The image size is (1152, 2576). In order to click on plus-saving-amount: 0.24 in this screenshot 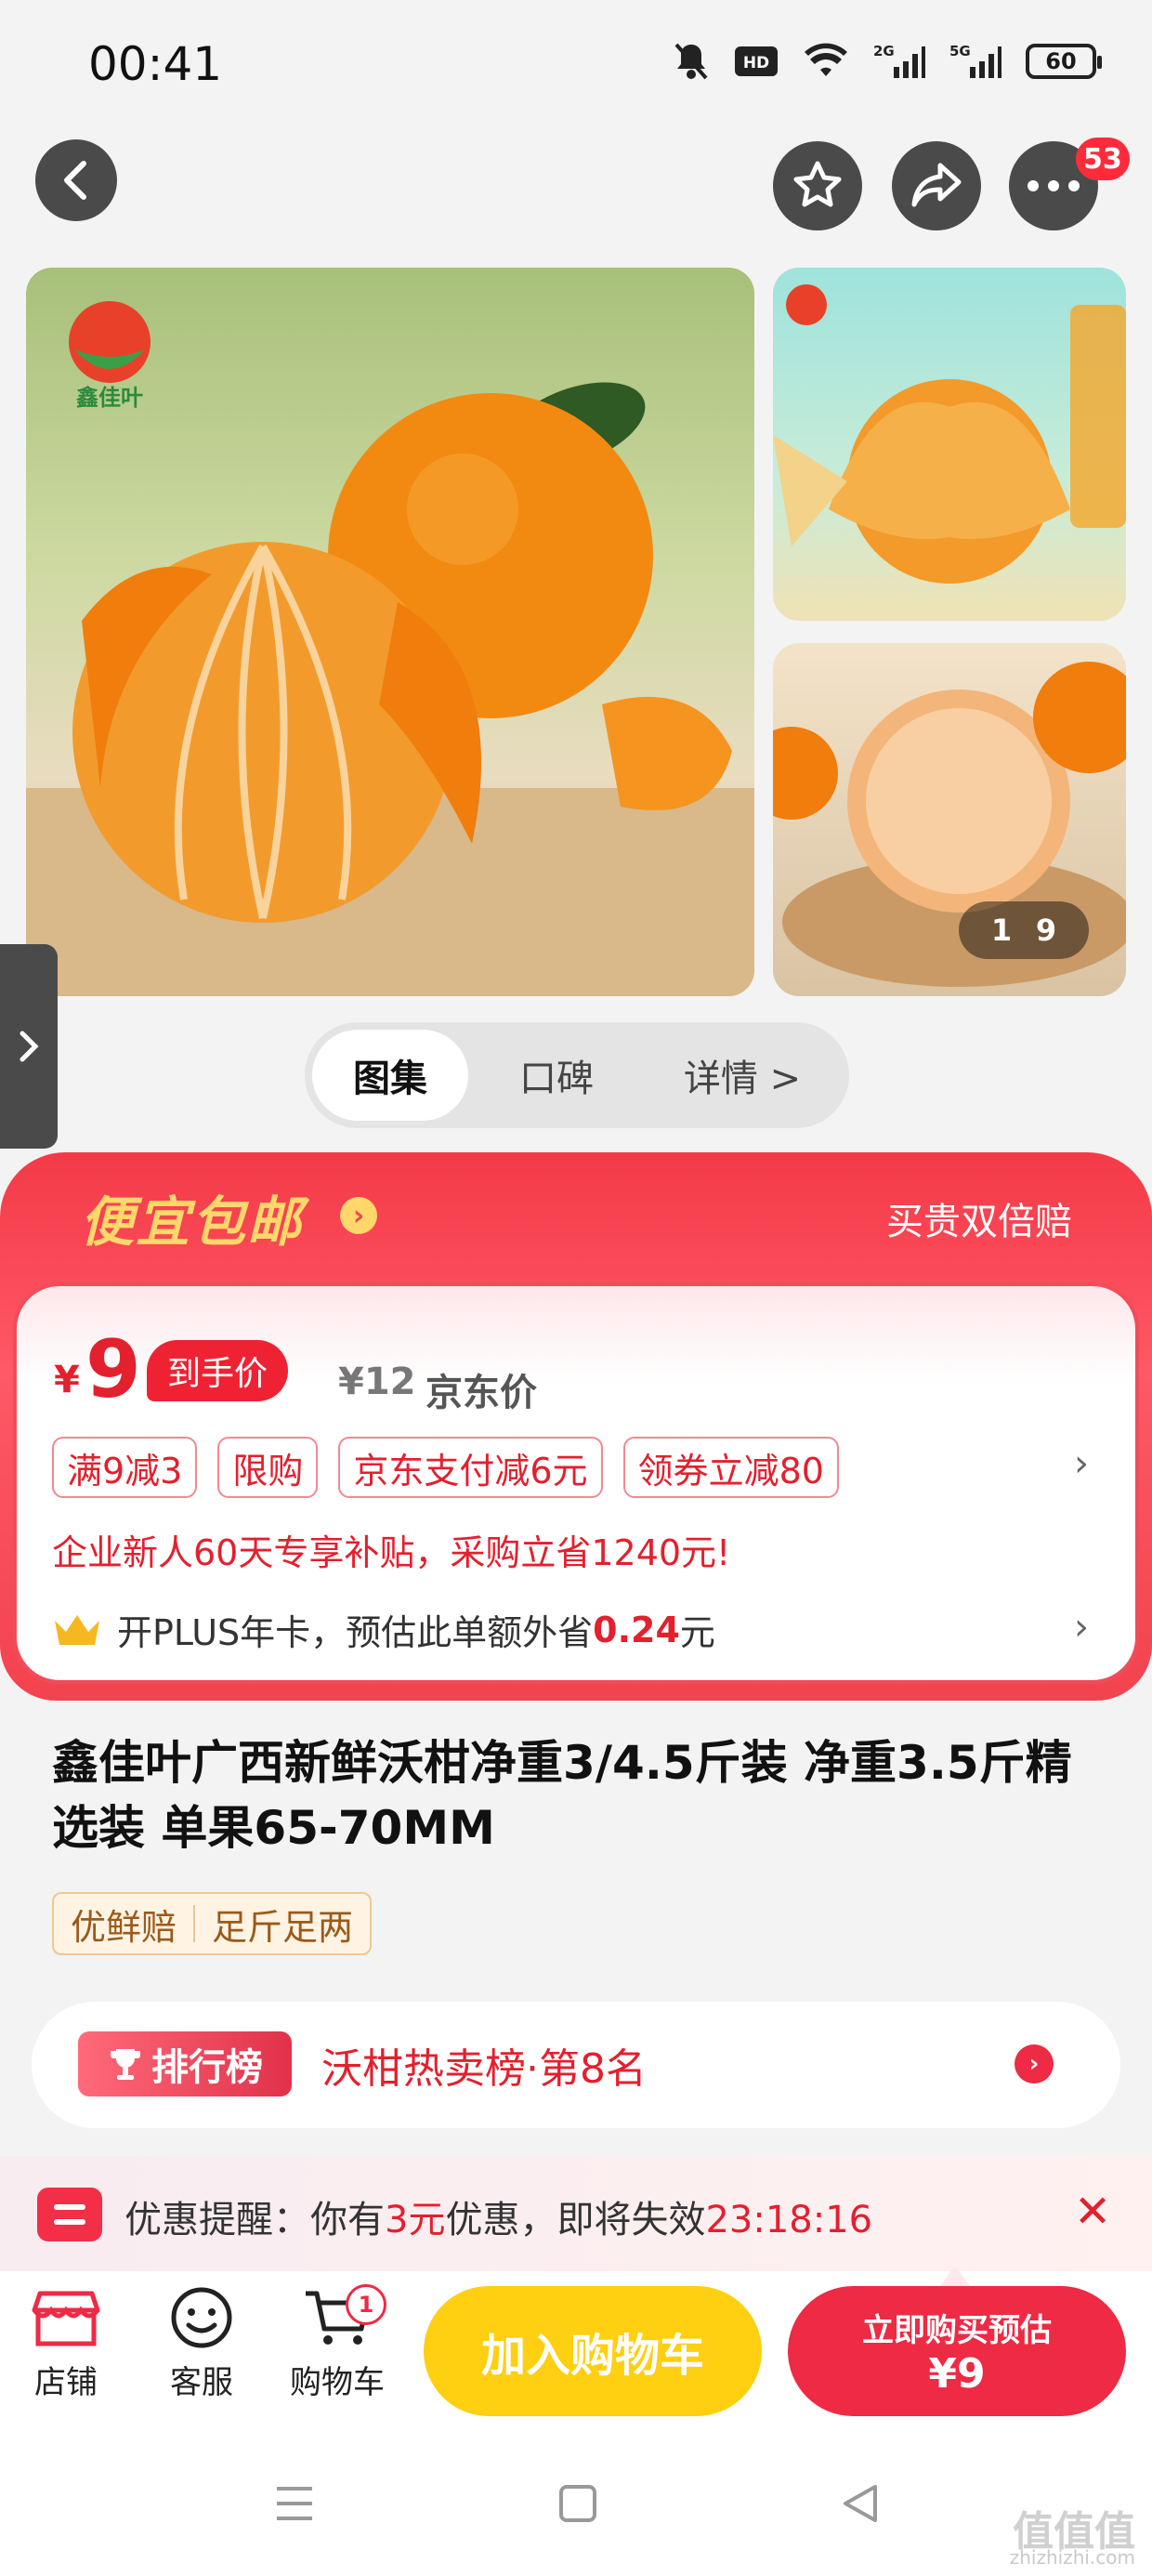, I will do `click(636, 1629)`.